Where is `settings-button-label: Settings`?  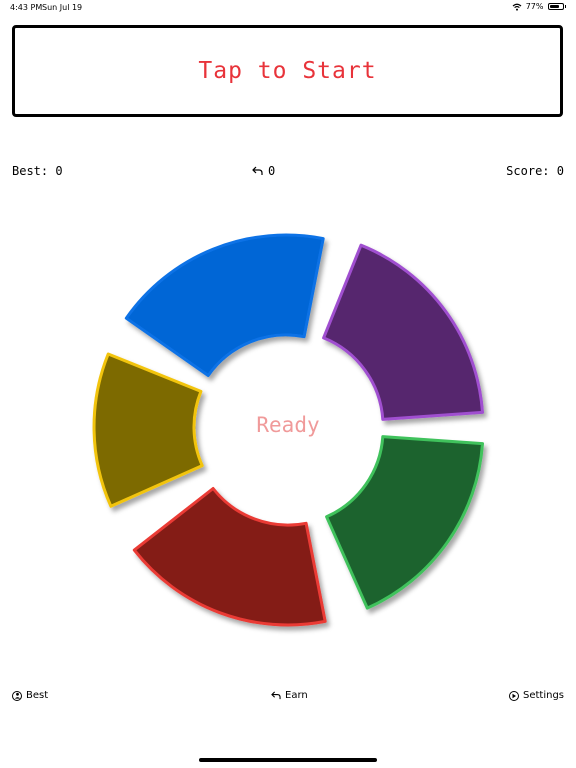 settings-button-label: Settings is located at coordinates (543, 695).